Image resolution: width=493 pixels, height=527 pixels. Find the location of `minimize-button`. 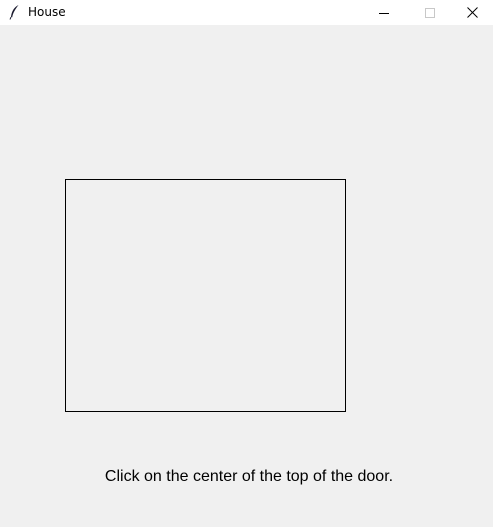

minimize-button is located at coordinates (384, 12).